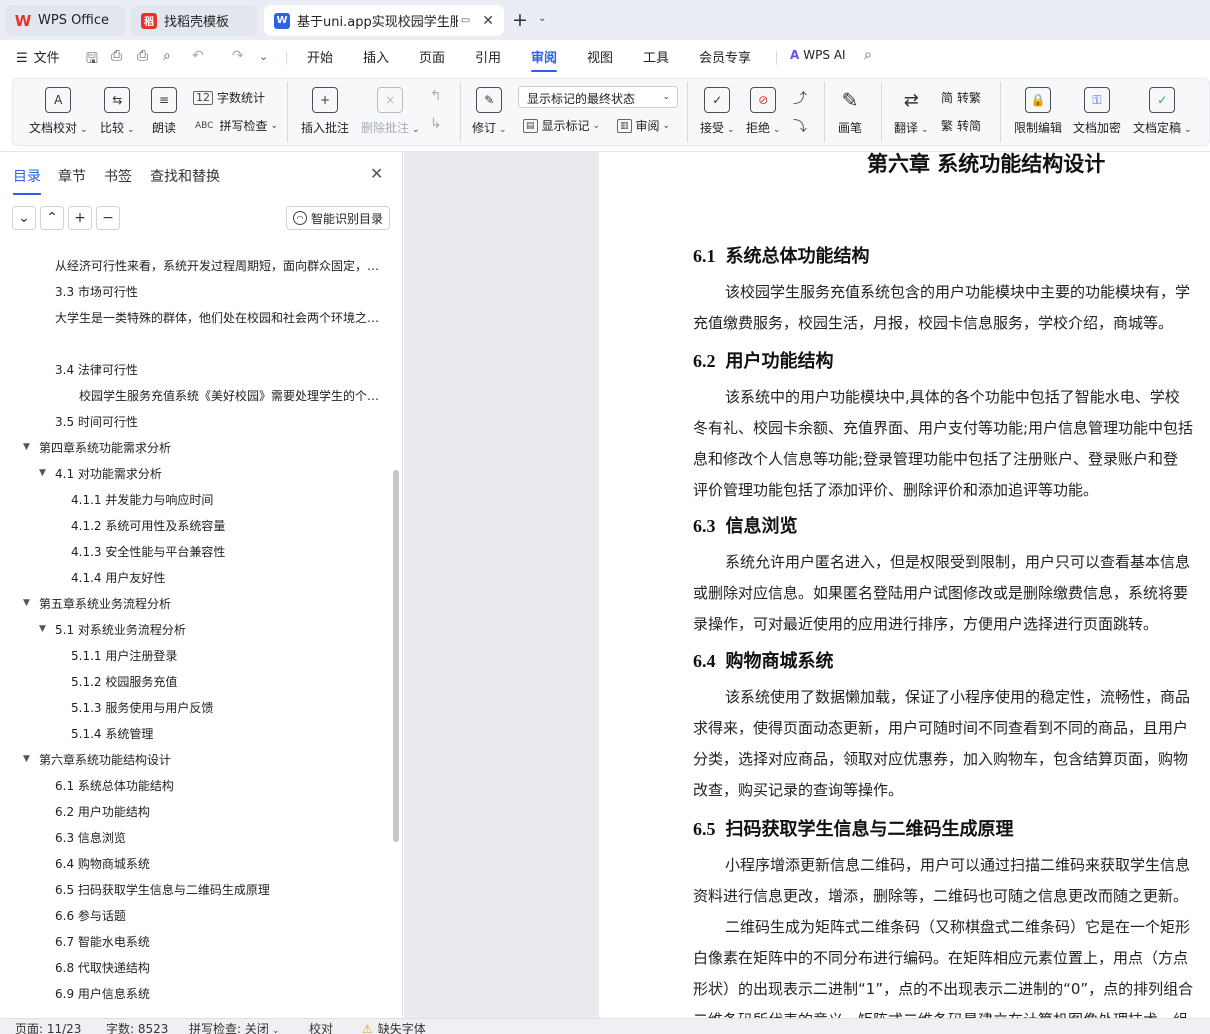  What do you see at coordinates (65, 20) in the screenshot?
I see `tab-wps-office: W WPS Office` at bounding box center [65, 20].